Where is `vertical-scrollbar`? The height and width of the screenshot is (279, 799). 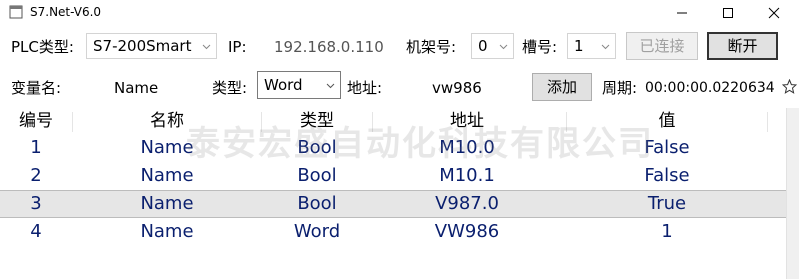 vertical-scrollbar is located at coordinates (792, 193).